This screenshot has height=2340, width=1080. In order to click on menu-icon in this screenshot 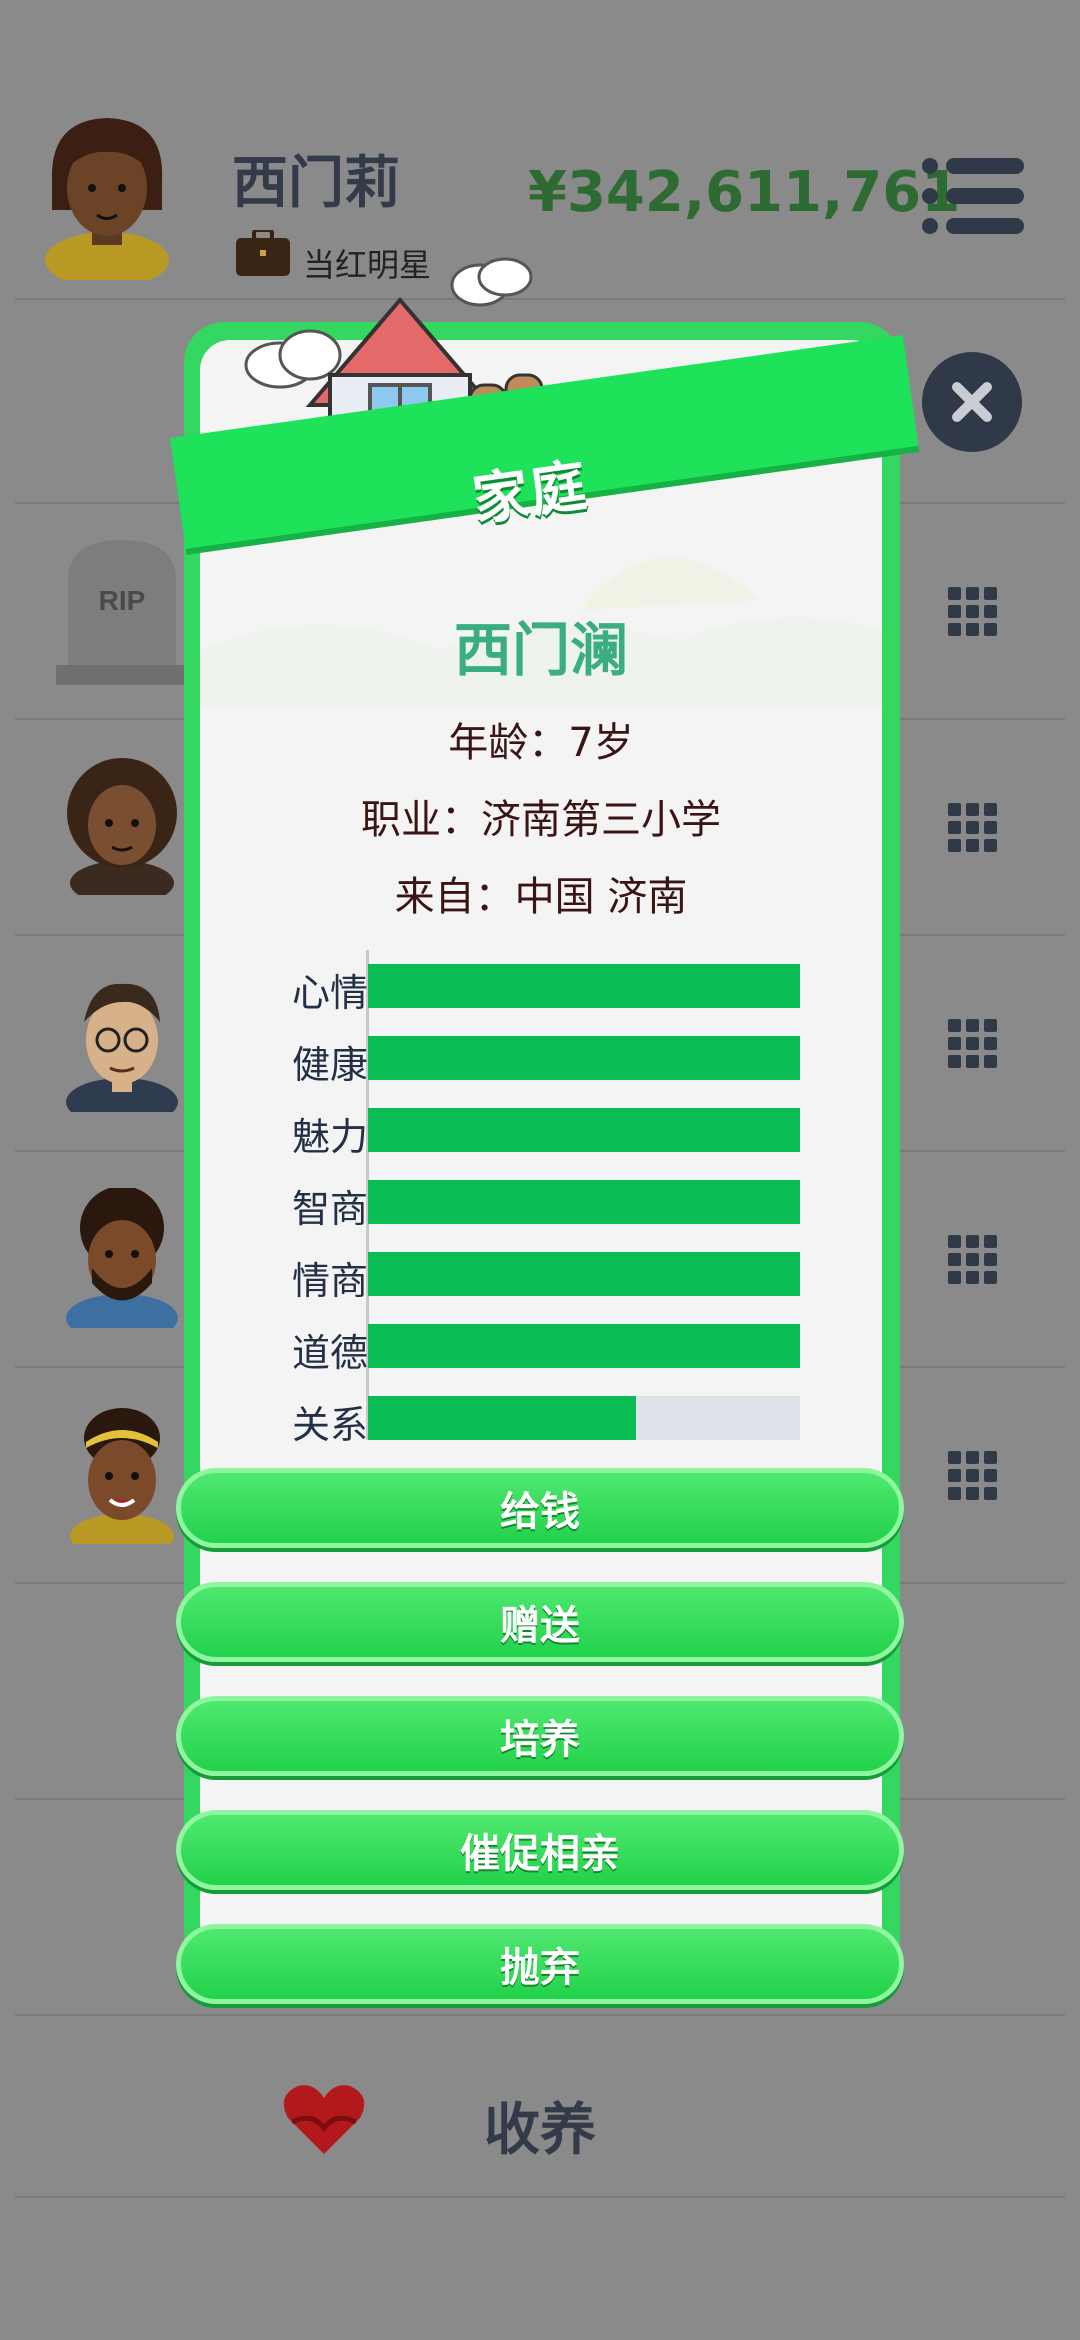, I will do `click(973, 196)`.